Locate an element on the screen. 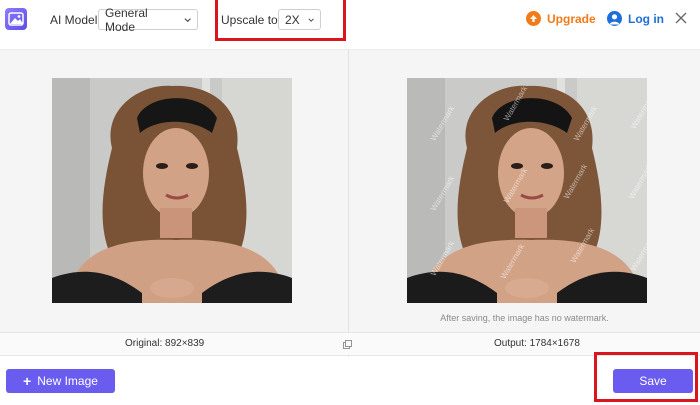  save-label: Save is located at coordinates (653, 381).